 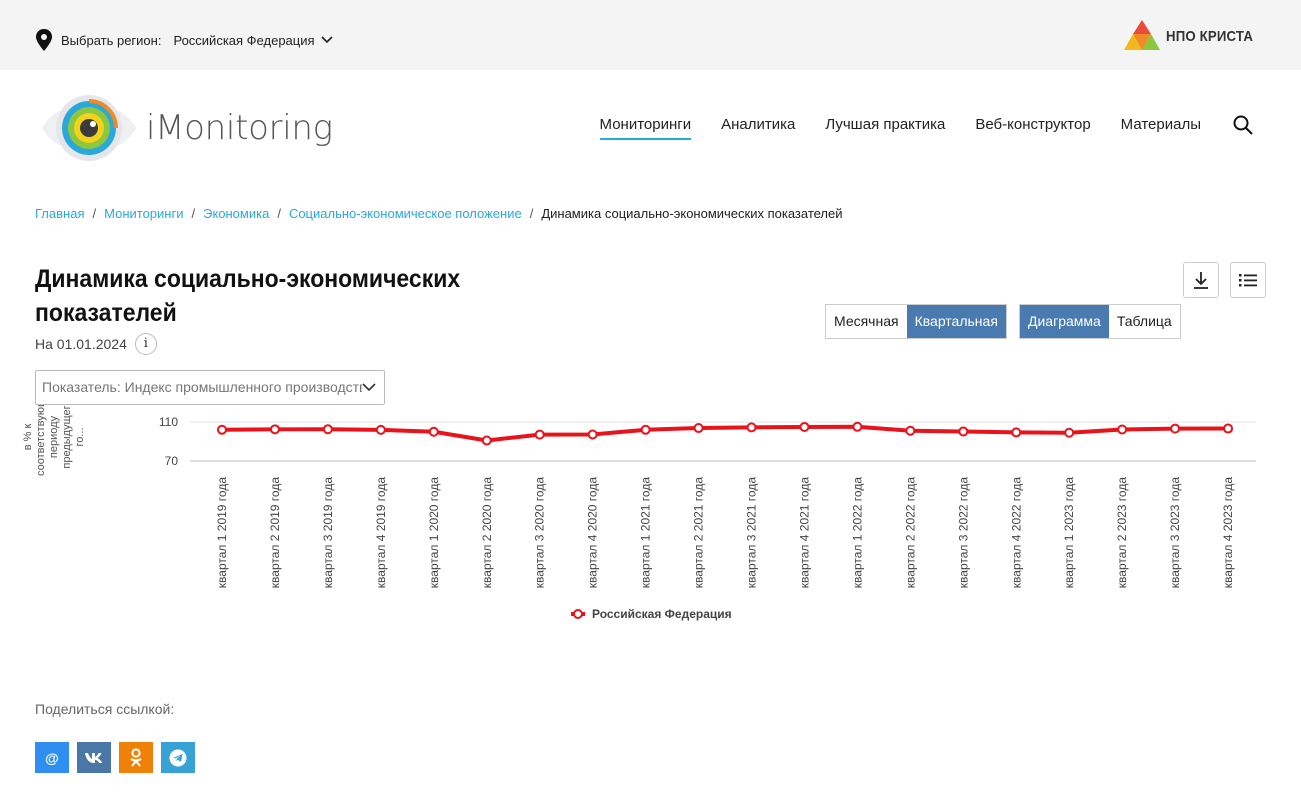 What do you see at coordinates (593, 533) in the screenshot?
I see `x-tick-label: квартал 4 2020 года` at bounding box center [593, 533].